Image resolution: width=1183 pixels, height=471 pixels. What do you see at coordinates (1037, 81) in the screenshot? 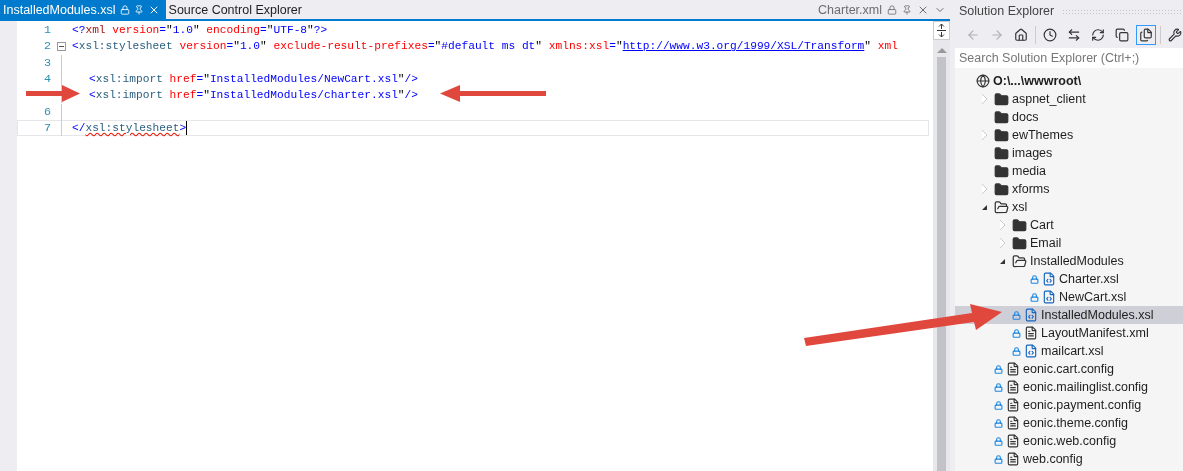
I see `tree-item-label: O:\...\wwwroot\` at bounding box center [1037, 81].